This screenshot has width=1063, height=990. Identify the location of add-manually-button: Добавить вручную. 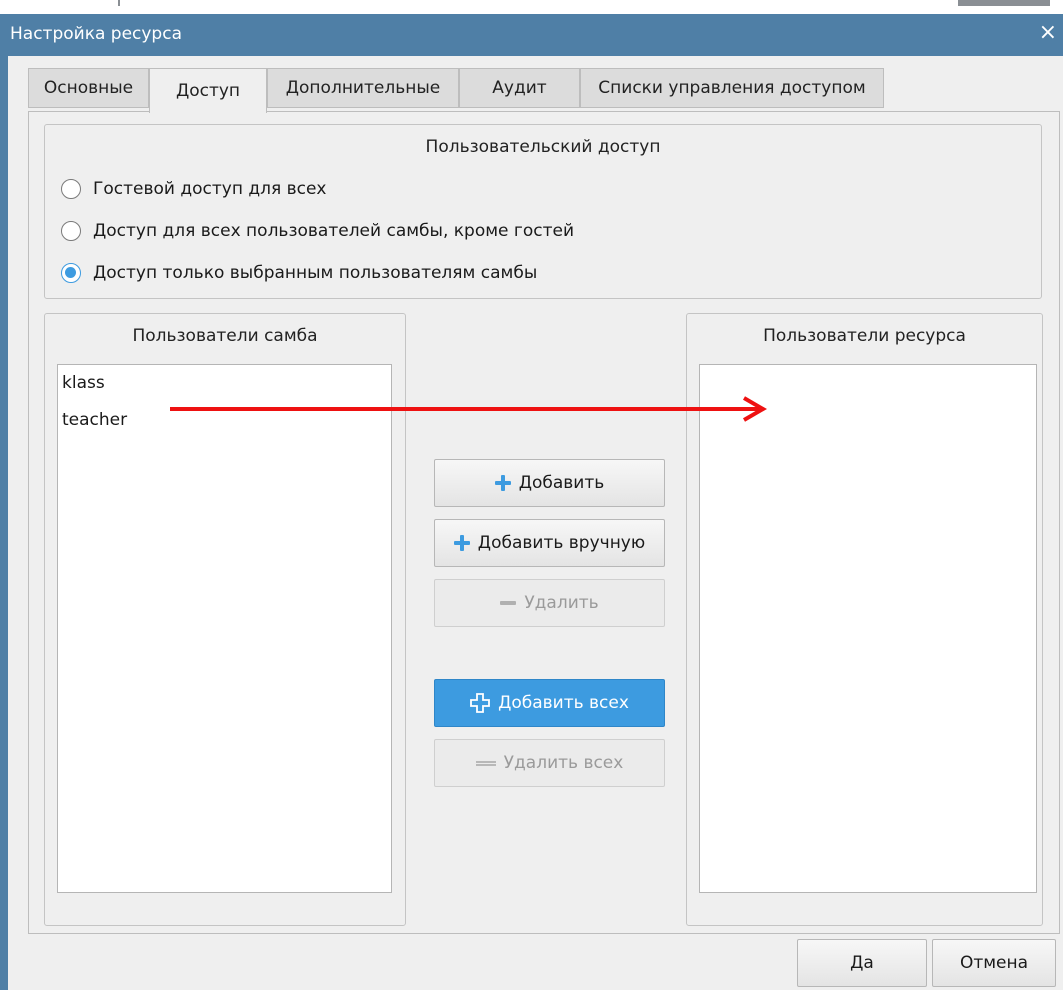
(549, 543).